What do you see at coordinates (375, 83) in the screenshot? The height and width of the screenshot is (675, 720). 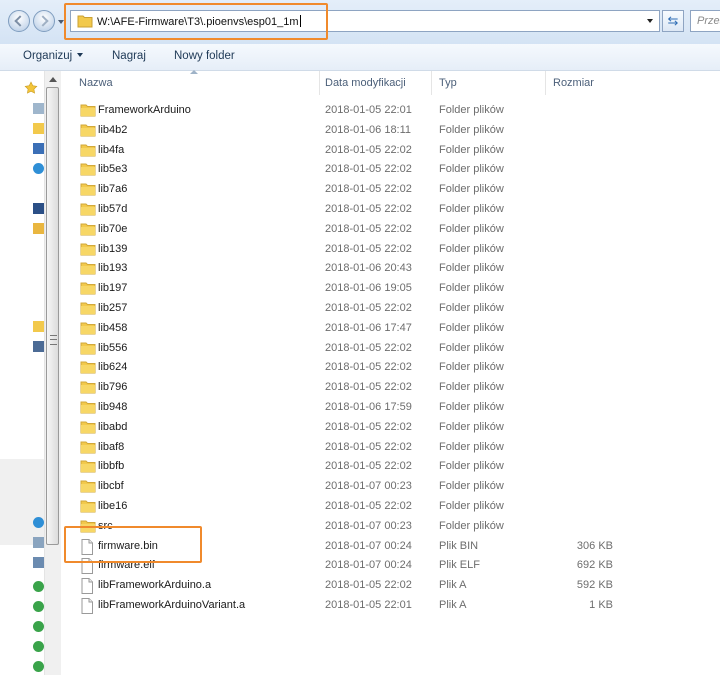 I see `column-header-date: Data modyfikacji` at bounding box center [375, 83].